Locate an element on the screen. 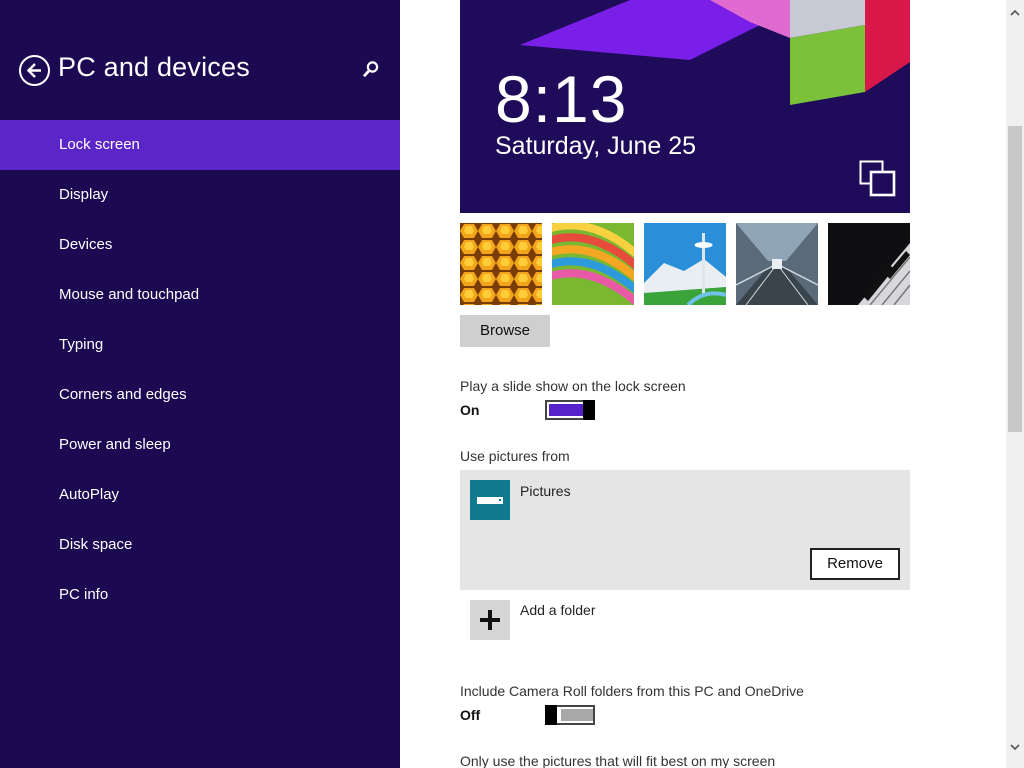  scrollbar is located at coordinates (1015, 384).